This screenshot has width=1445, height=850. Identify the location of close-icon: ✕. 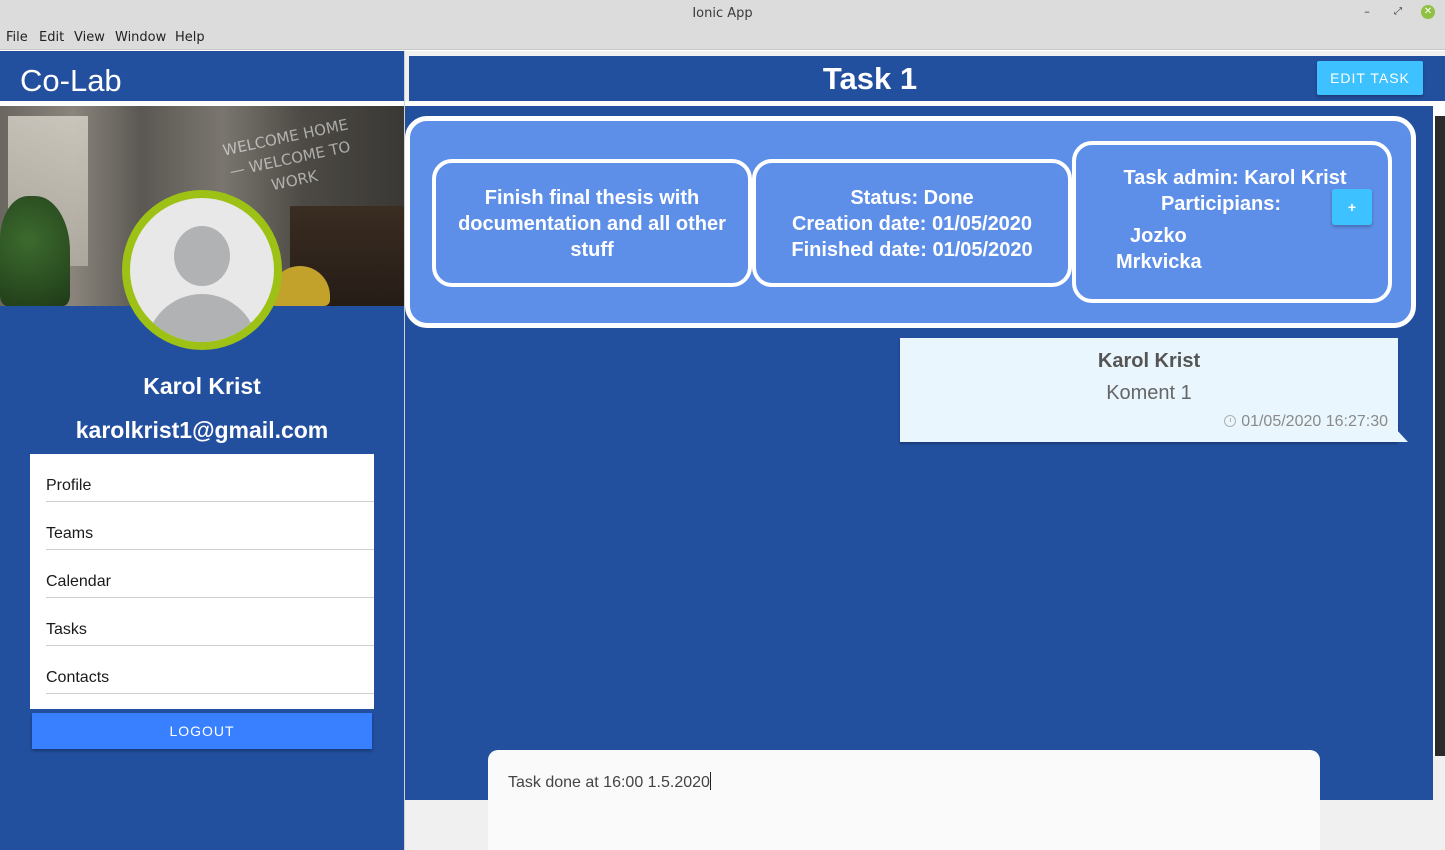
(1428, 12).